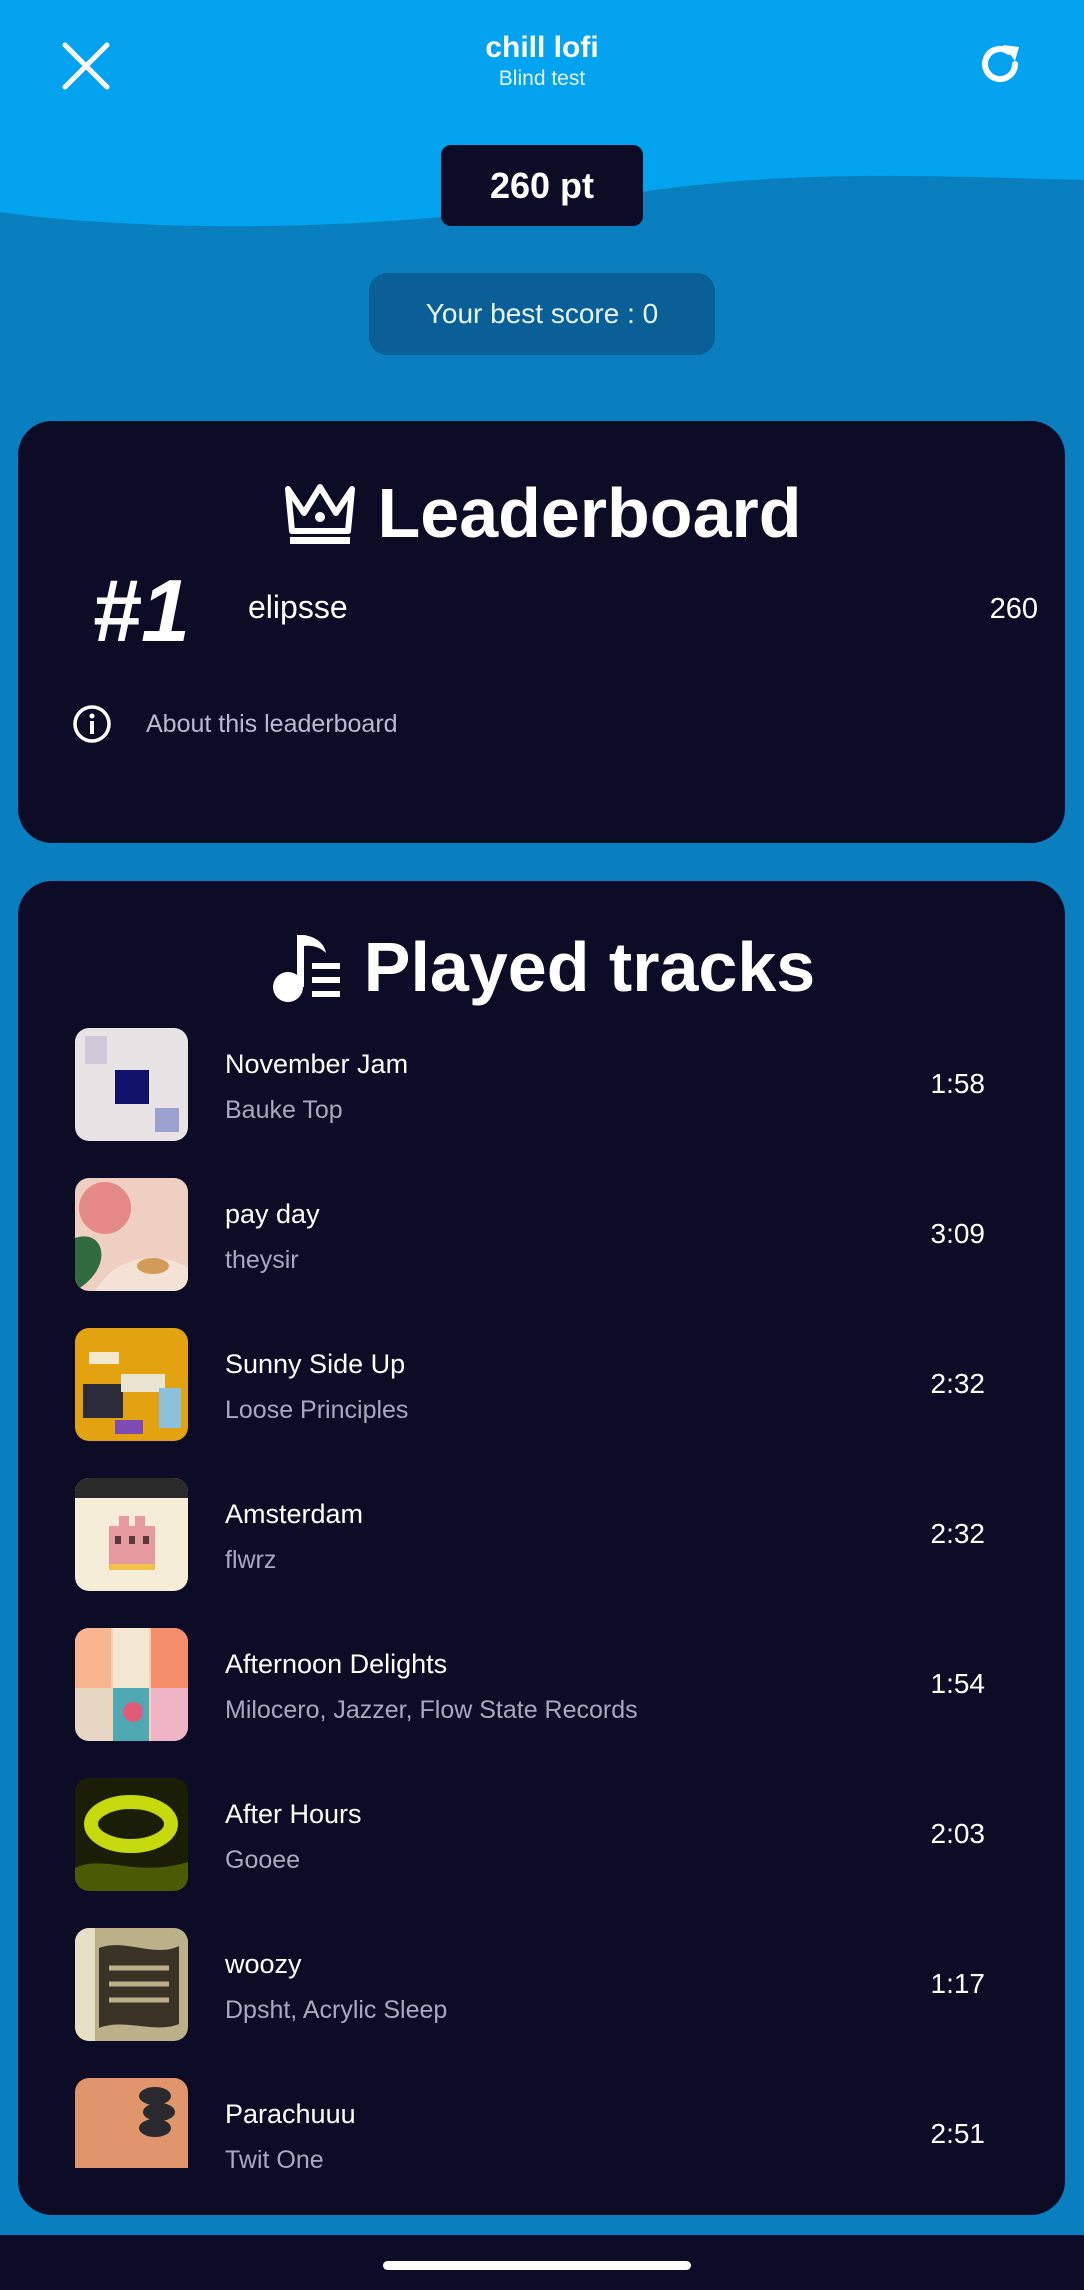 Image resolution: width=1084 pixels, height=2290 pixels. What do you see at coordinates (141, 610) in the screenshot?
I see `rank-number: #1` at bounding box center [141, 610].